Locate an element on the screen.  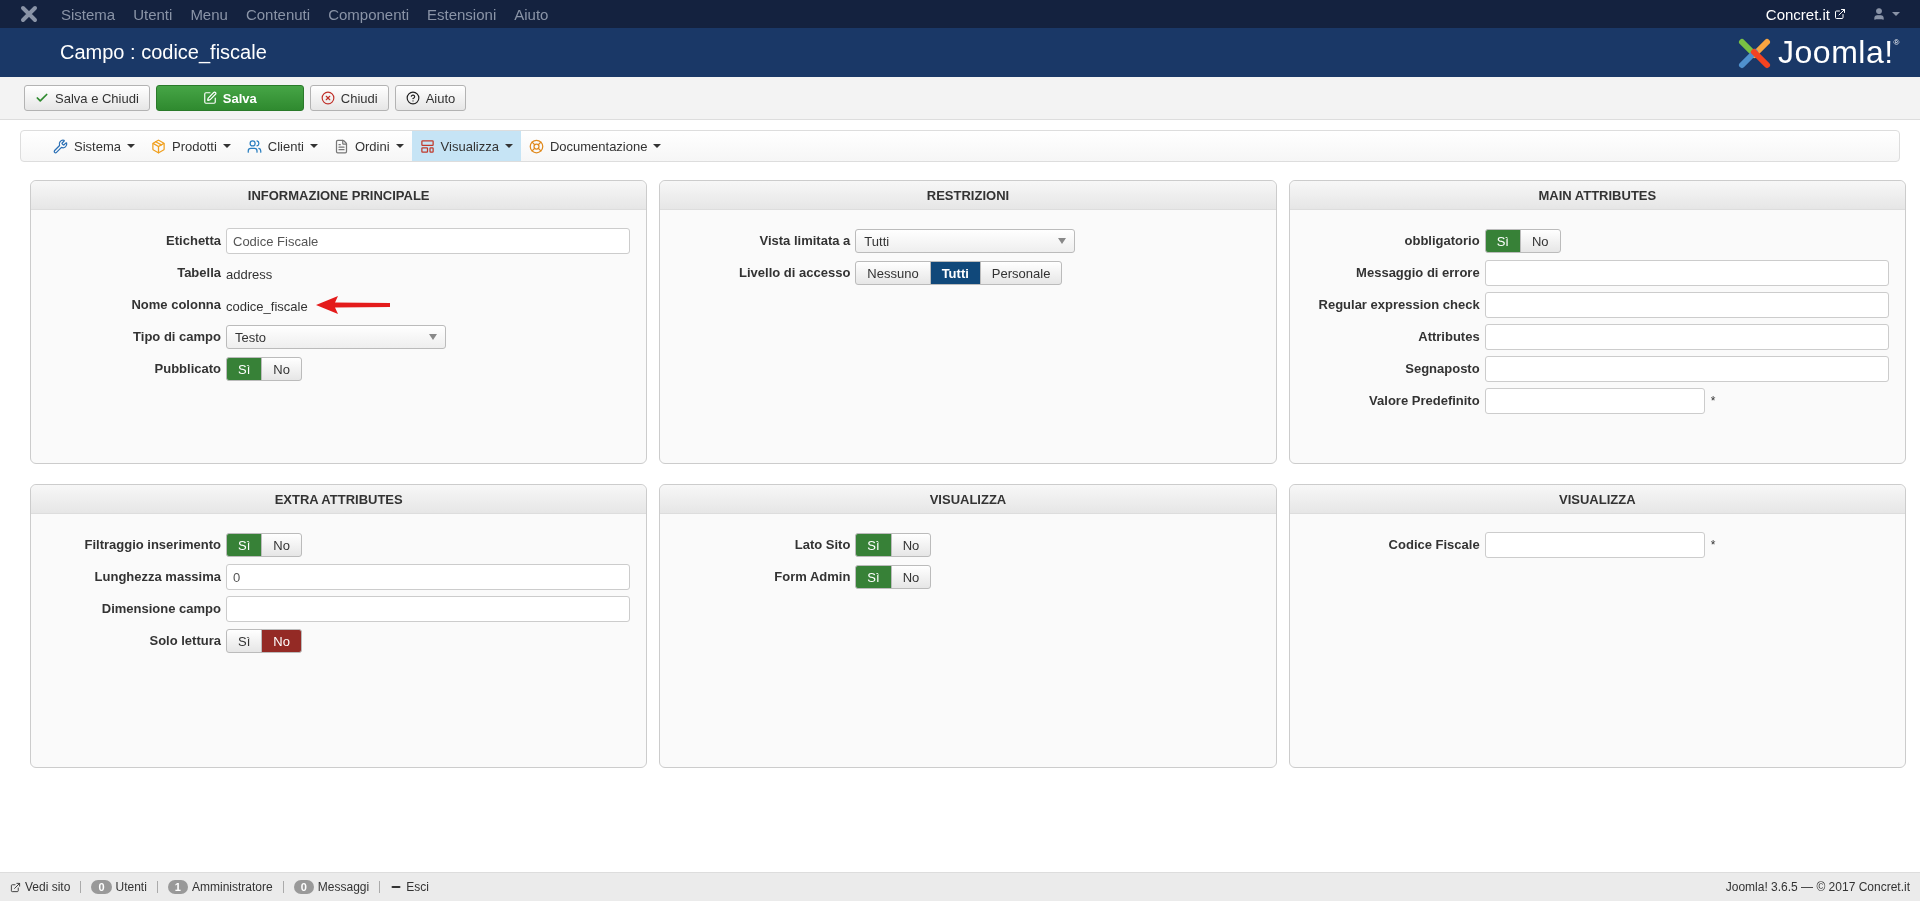
field-label: Lunghezza massima is located at coordinates (157, 576).